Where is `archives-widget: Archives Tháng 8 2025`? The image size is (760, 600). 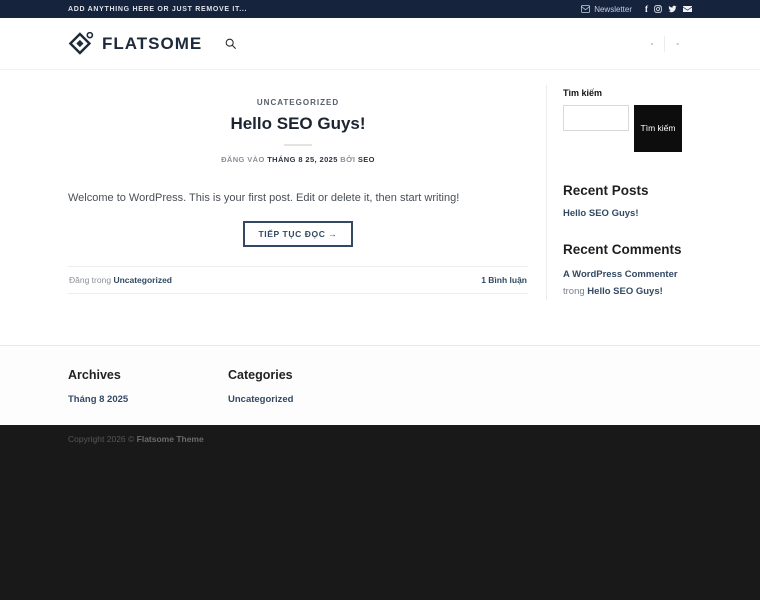 archives-widget: Archives Tháng 8 2025 is located at coordinates (148, 387).